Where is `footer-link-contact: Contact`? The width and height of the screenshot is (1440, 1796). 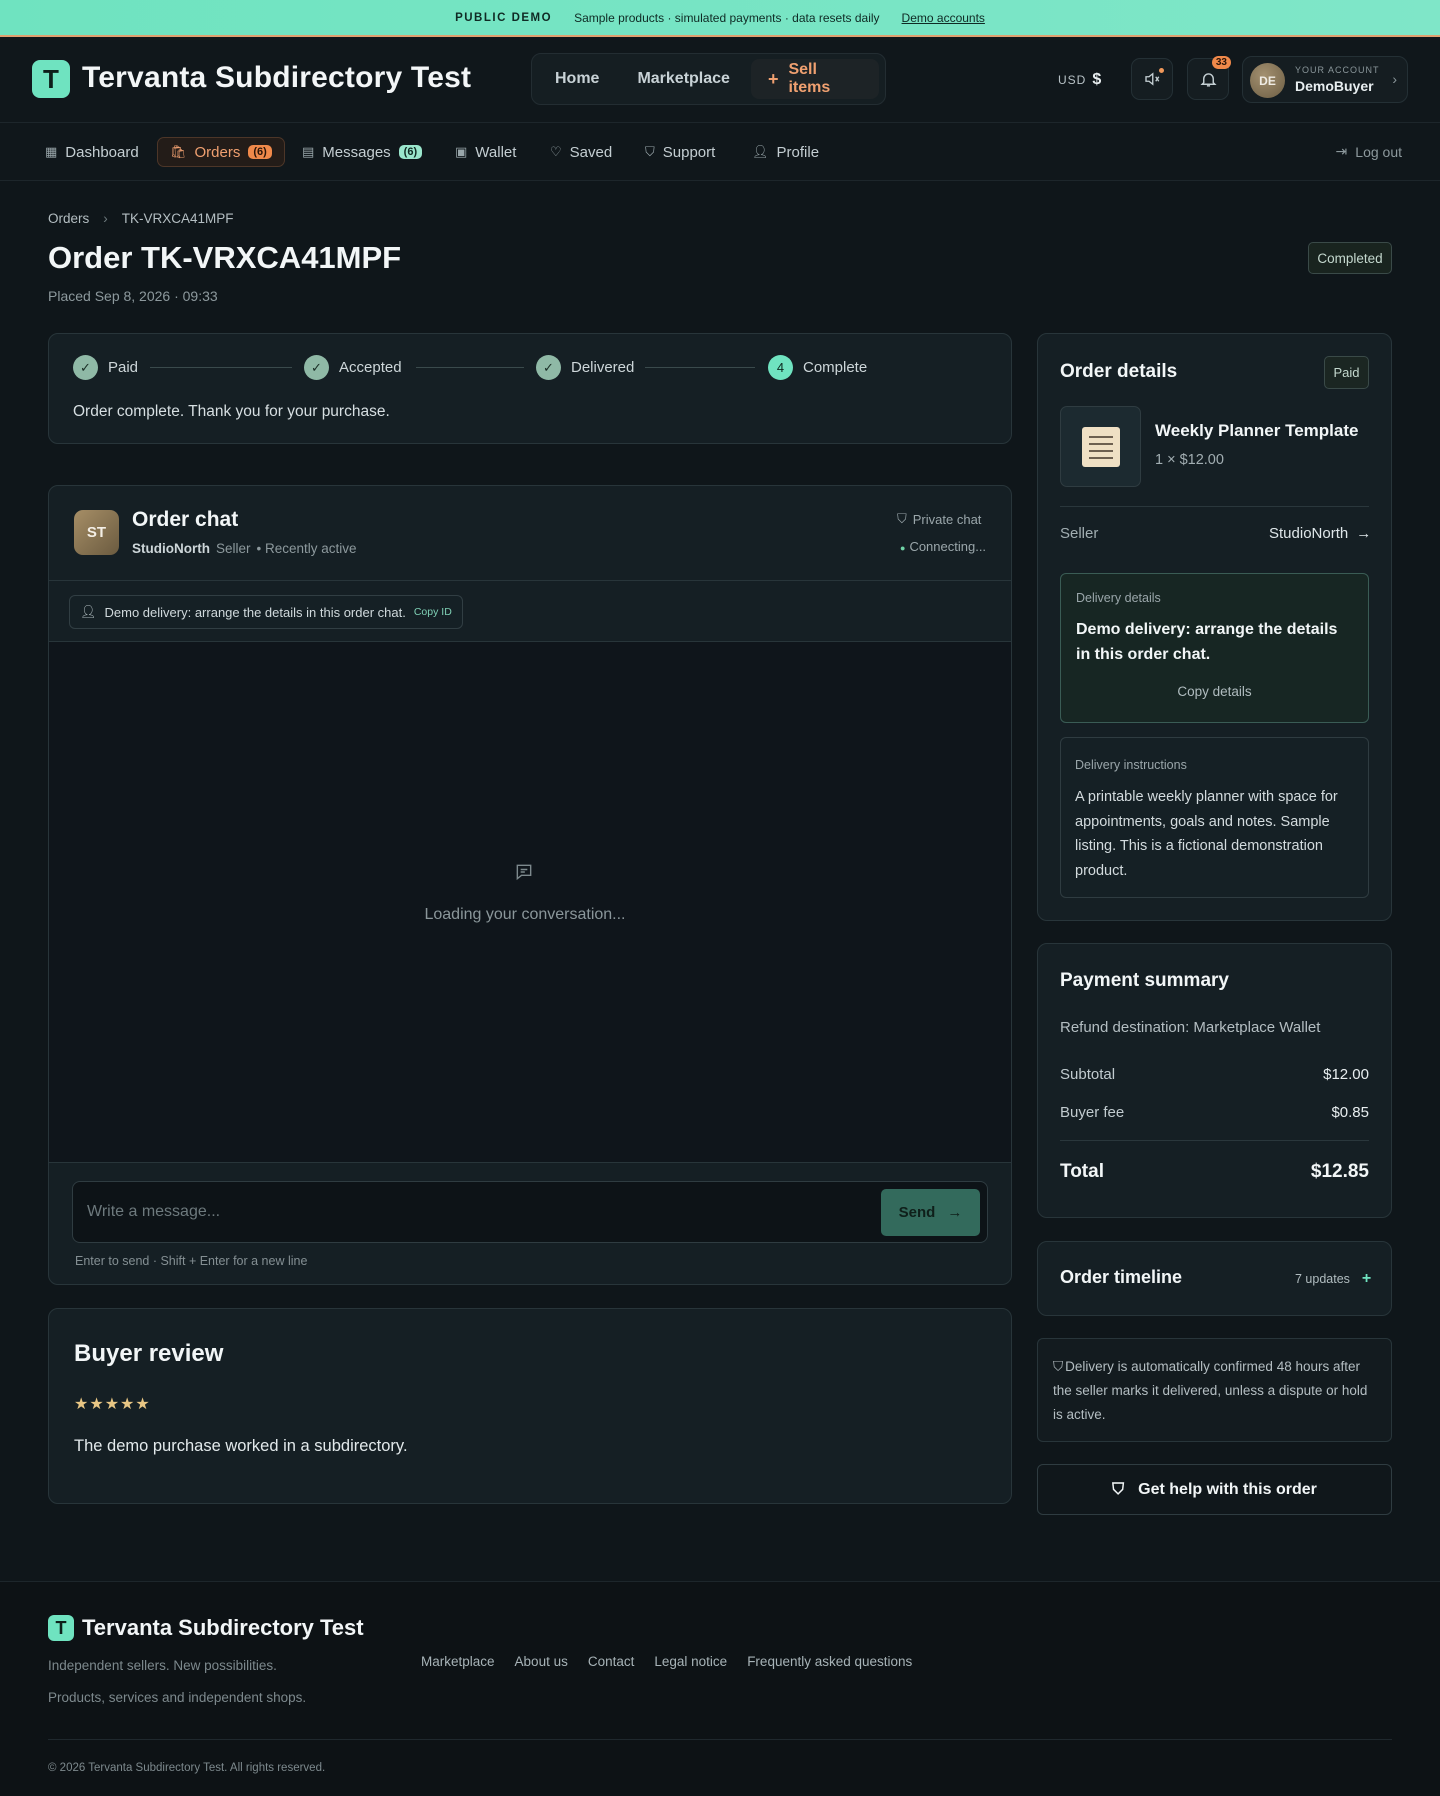 footer-link-contact: Contact is located at coordinates (611, 1661).